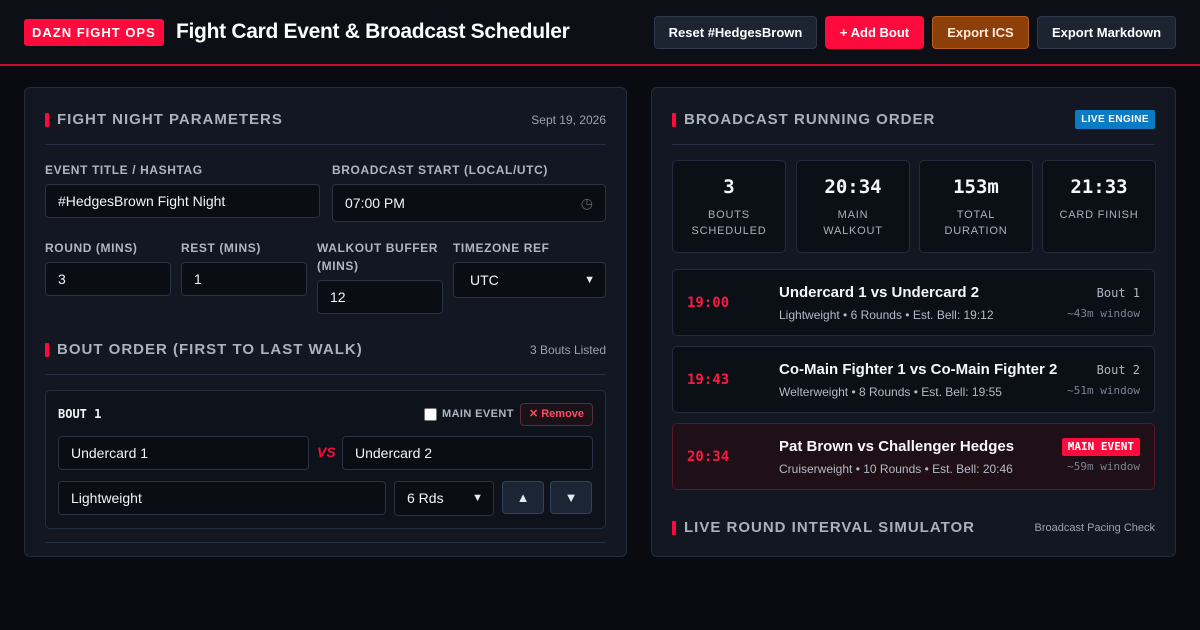 This screenshot has height=630, width=1200. What do you see at coordinates (568, 120) in the screenshot?
I see `event-date: Sept 19, 2026` at bounding box center [568, 120].